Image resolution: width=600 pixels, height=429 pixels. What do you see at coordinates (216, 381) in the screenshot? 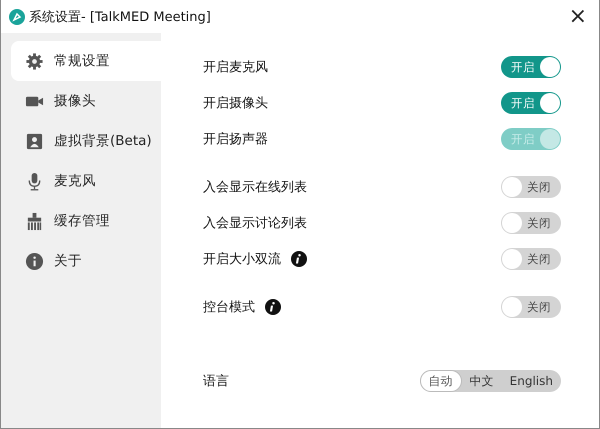
I see `setting-label: 语言` at bounding box center [216, 381].